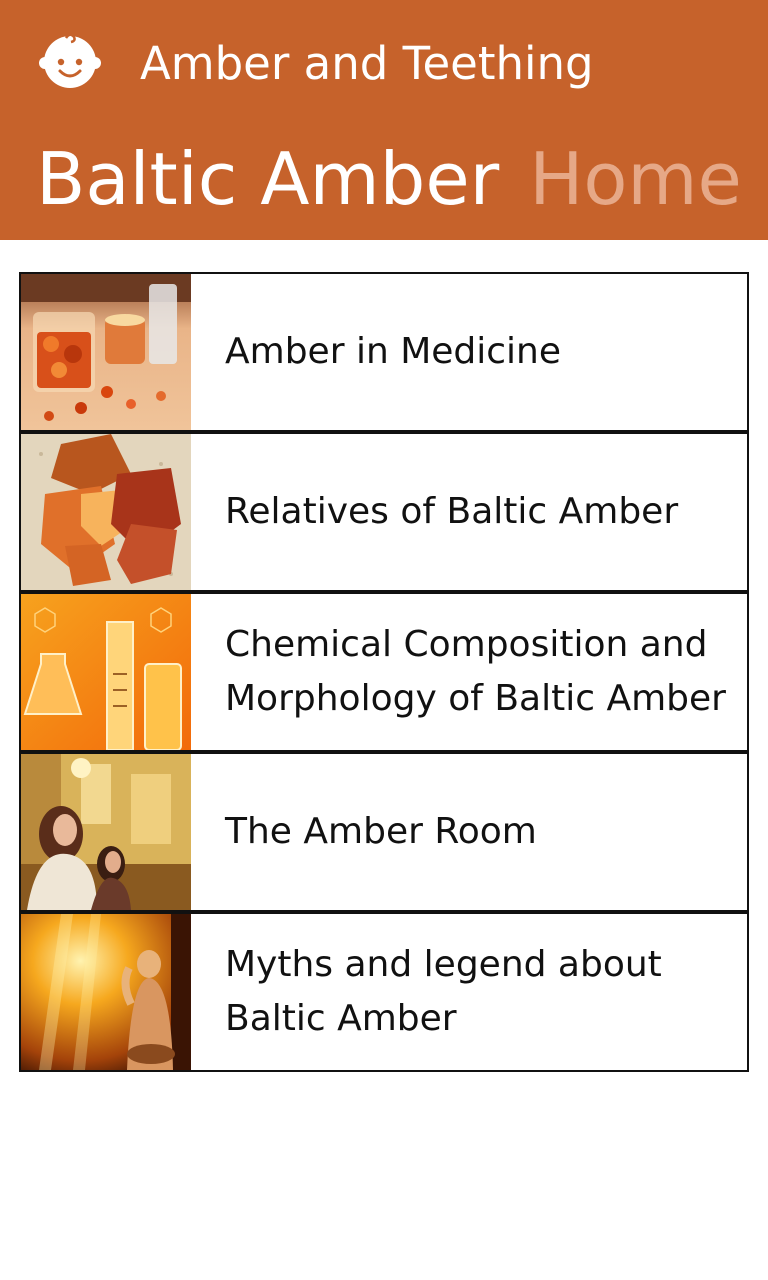 The height and width of the screenshot is (1280, 768). What do you see at coordinates (267, 179) in the screenshot?
I see `pivot-tab-baltic-amber: Baltic Amber` at bounding box center [267, 179].